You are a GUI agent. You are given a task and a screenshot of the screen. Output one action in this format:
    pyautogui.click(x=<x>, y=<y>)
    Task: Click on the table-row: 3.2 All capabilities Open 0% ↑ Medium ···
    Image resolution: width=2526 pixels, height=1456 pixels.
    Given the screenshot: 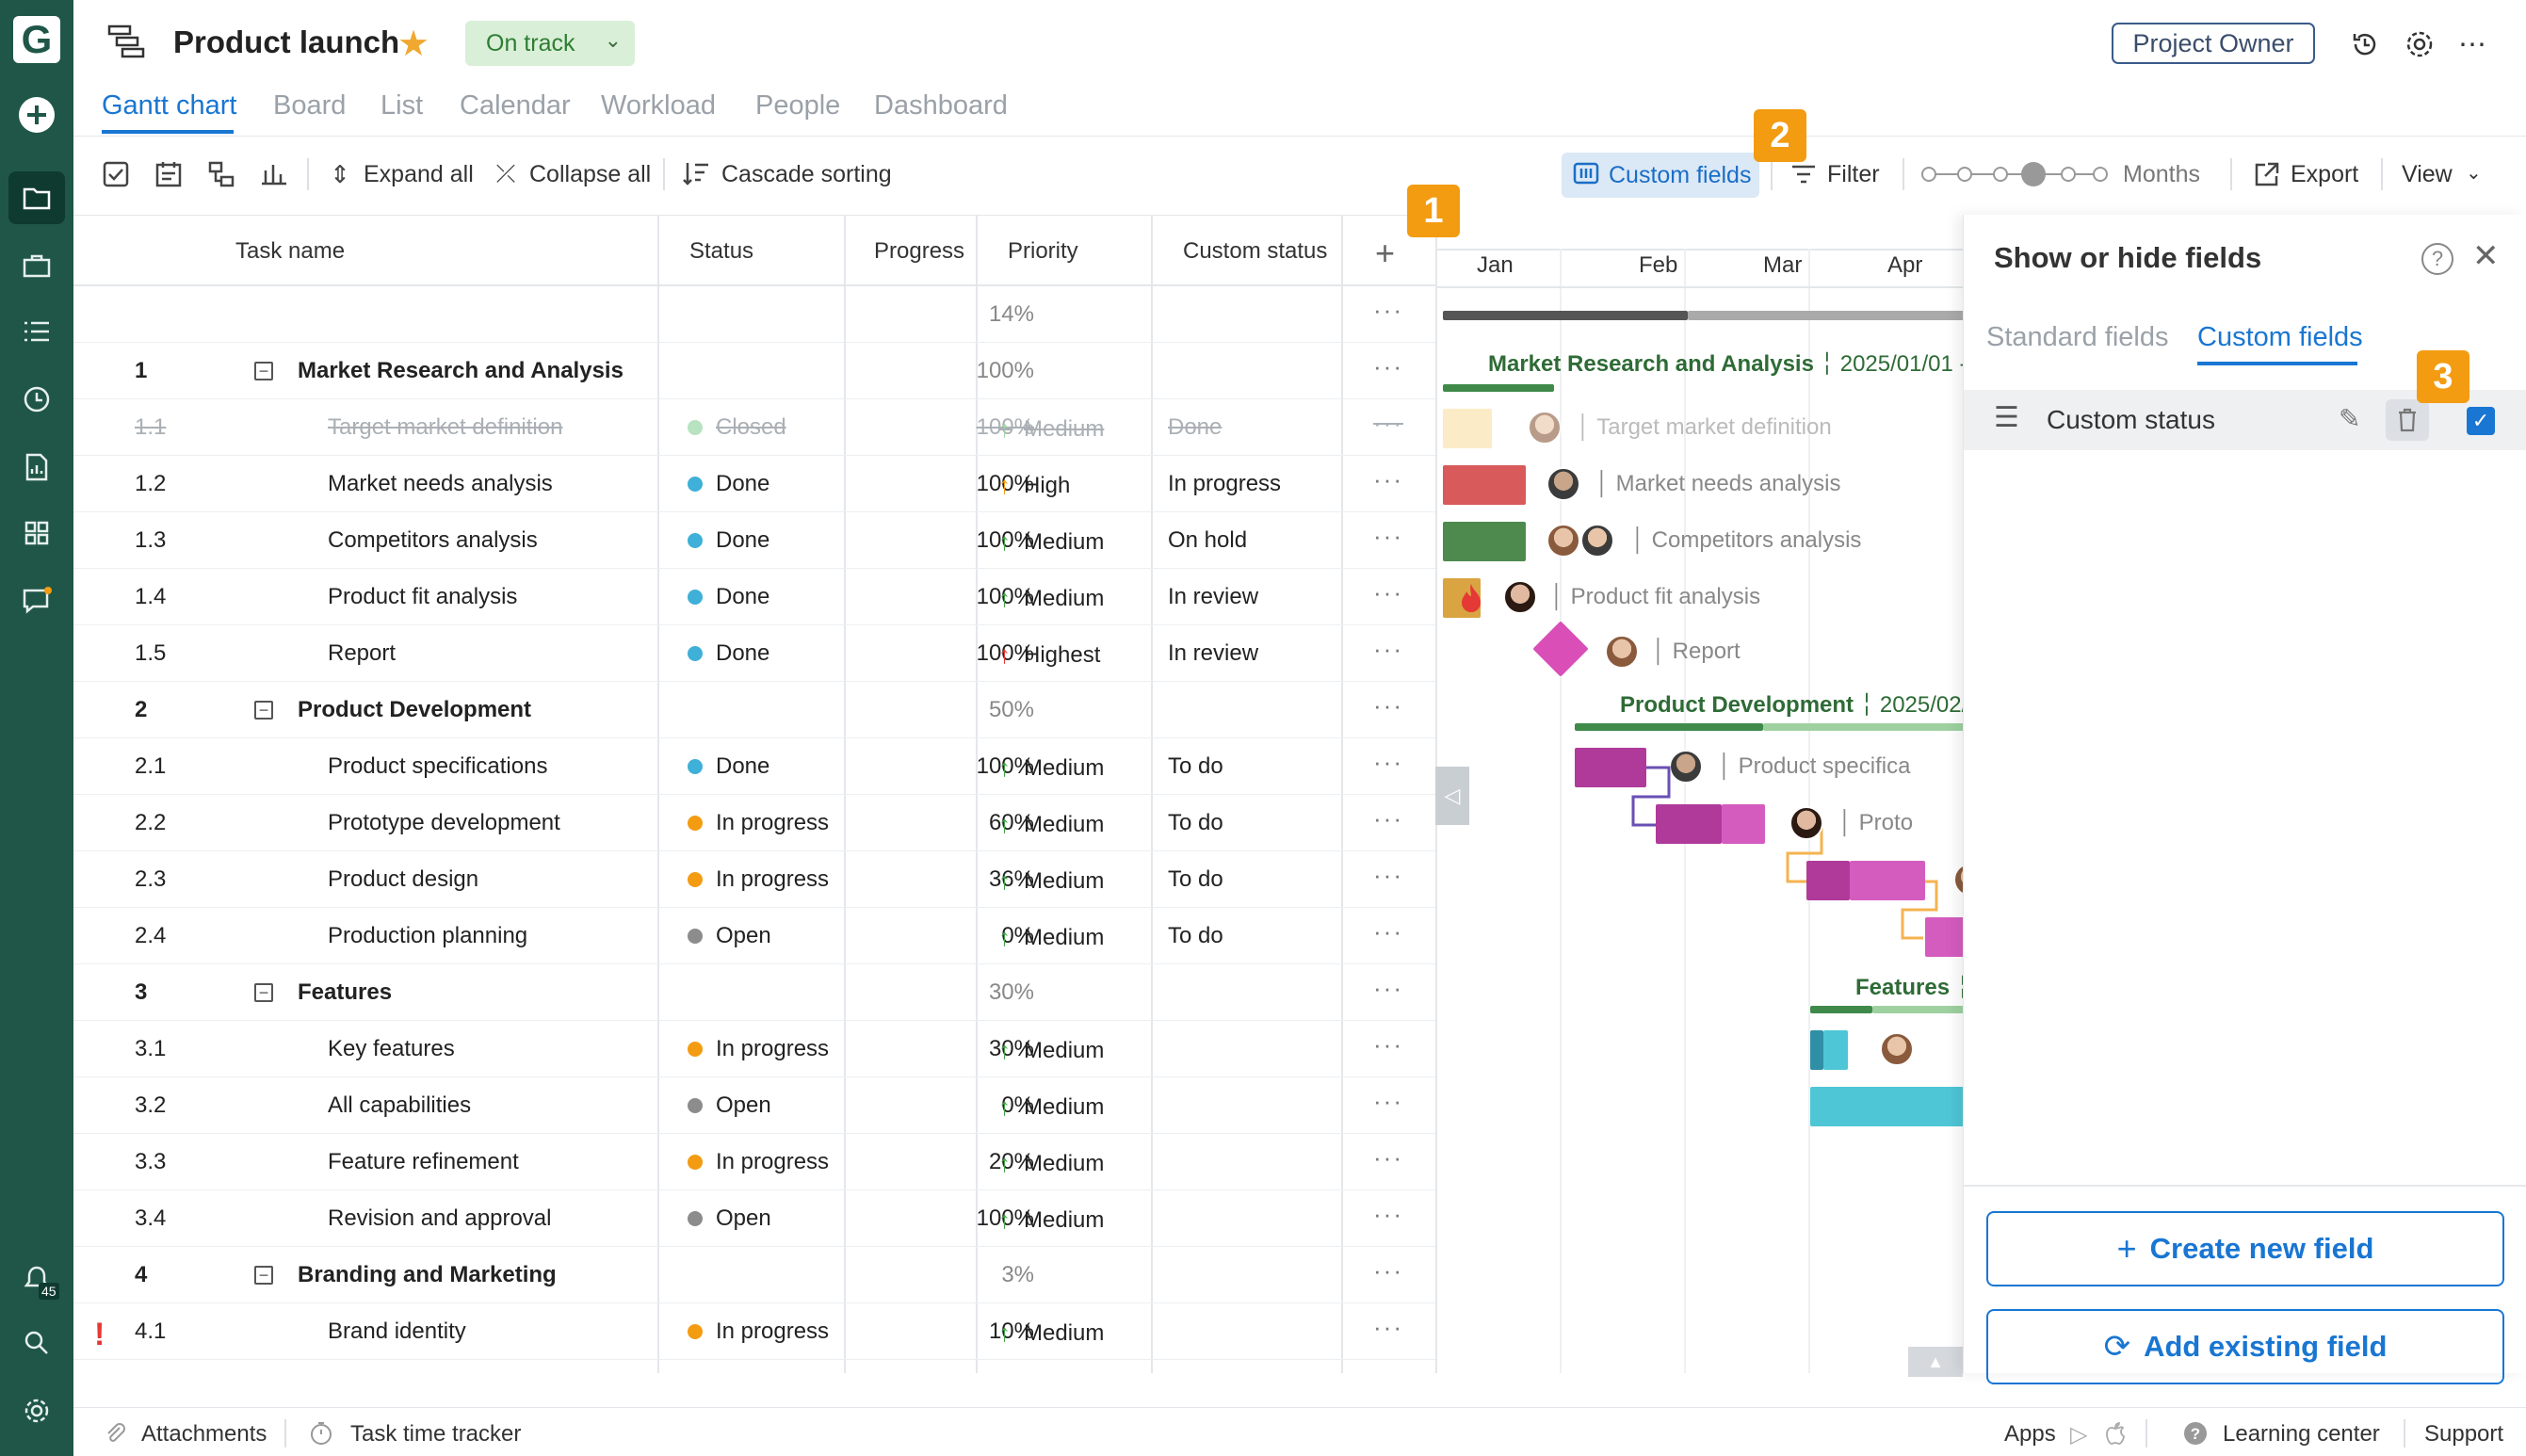 What is the action you would take?
    pyautogui.click(x=754, y=1105)
    